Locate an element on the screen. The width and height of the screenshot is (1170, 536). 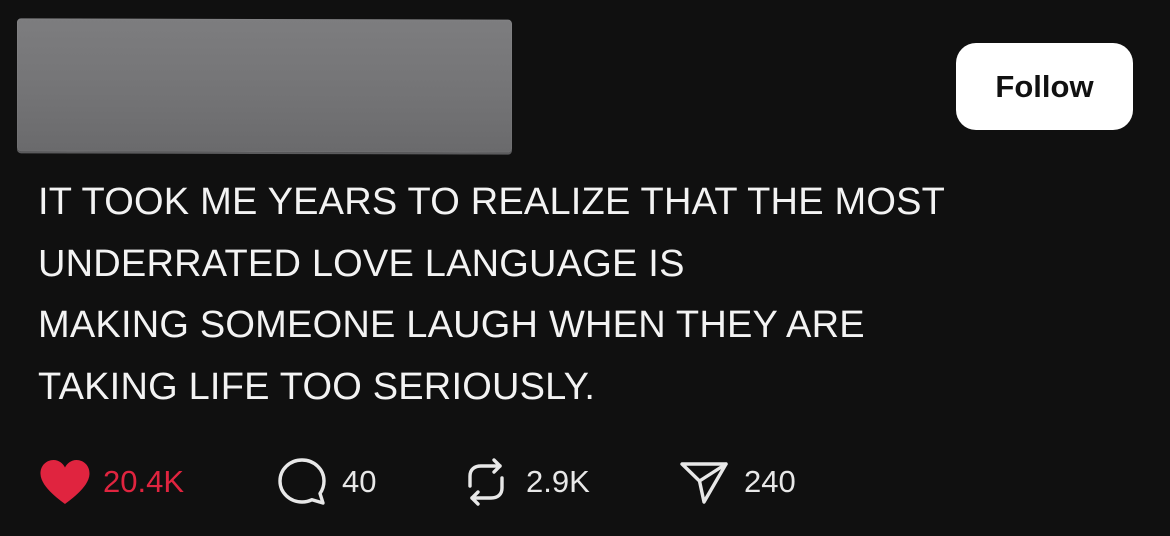
post-actions-bar: 20.4K 40 2.9K 240 is located at coordinates (488, 482).